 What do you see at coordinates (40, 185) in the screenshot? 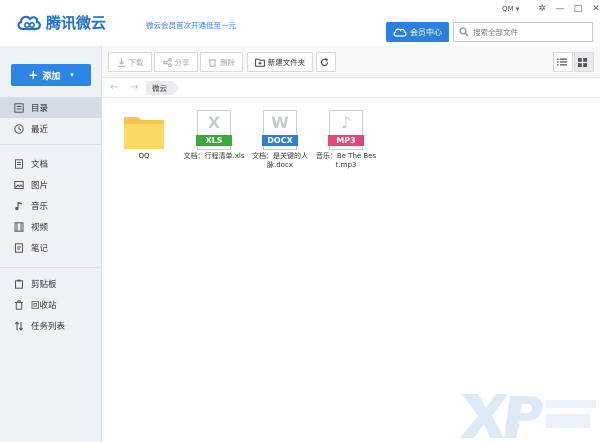
I see `sidebar-item-label: 图片` at bounding box center [40, 185].